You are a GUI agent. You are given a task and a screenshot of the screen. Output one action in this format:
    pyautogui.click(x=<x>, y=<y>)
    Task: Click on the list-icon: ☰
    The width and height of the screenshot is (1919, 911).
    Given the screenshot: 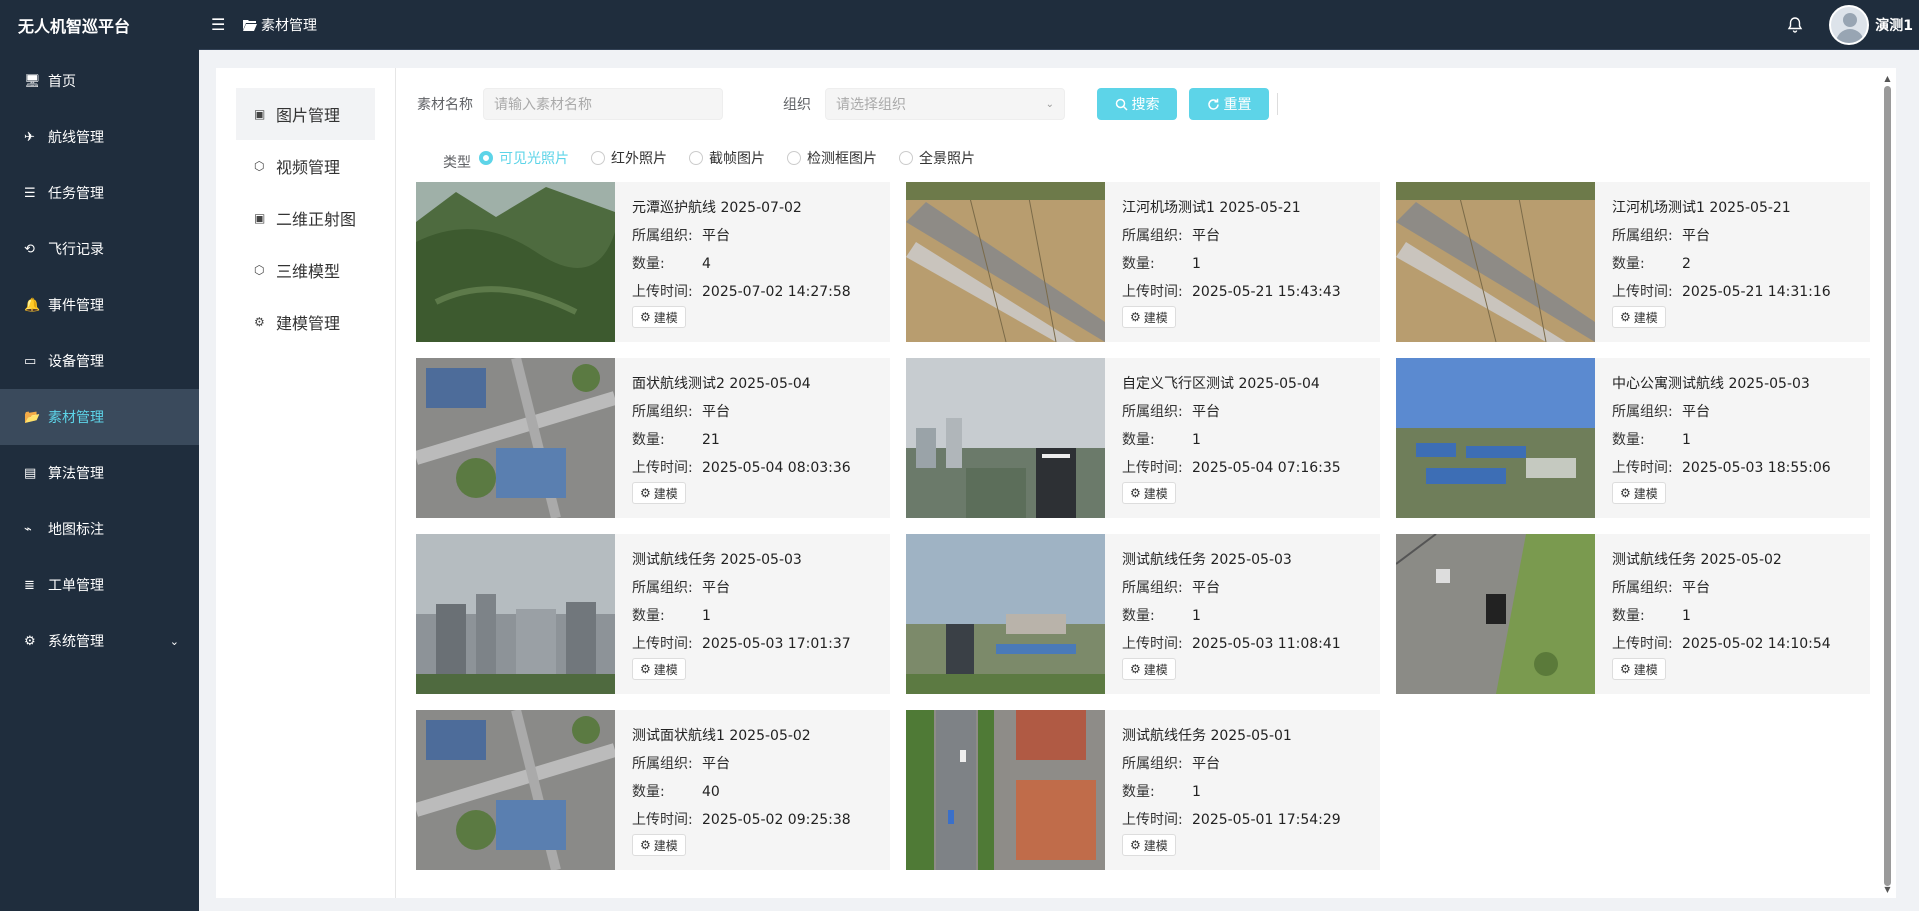 What is the action you would take?
    pyautogui.click(x=30, y=193)
    